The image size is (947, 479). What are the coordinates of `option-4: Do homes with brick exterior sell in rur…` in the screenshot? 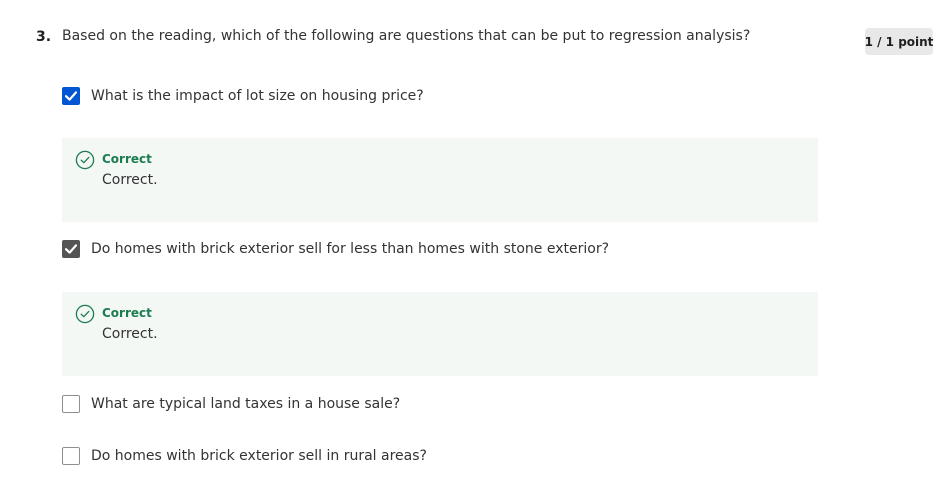 It's located at (244, 456).